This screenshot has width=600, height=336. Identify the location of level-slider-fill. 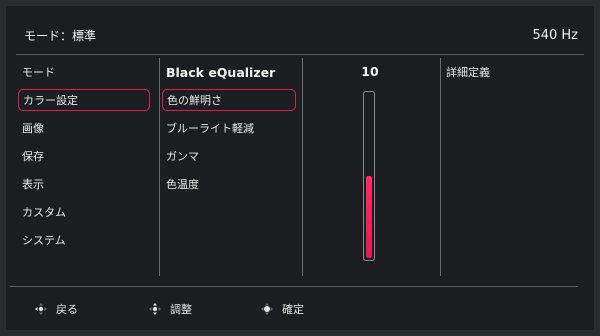
(369, 217).